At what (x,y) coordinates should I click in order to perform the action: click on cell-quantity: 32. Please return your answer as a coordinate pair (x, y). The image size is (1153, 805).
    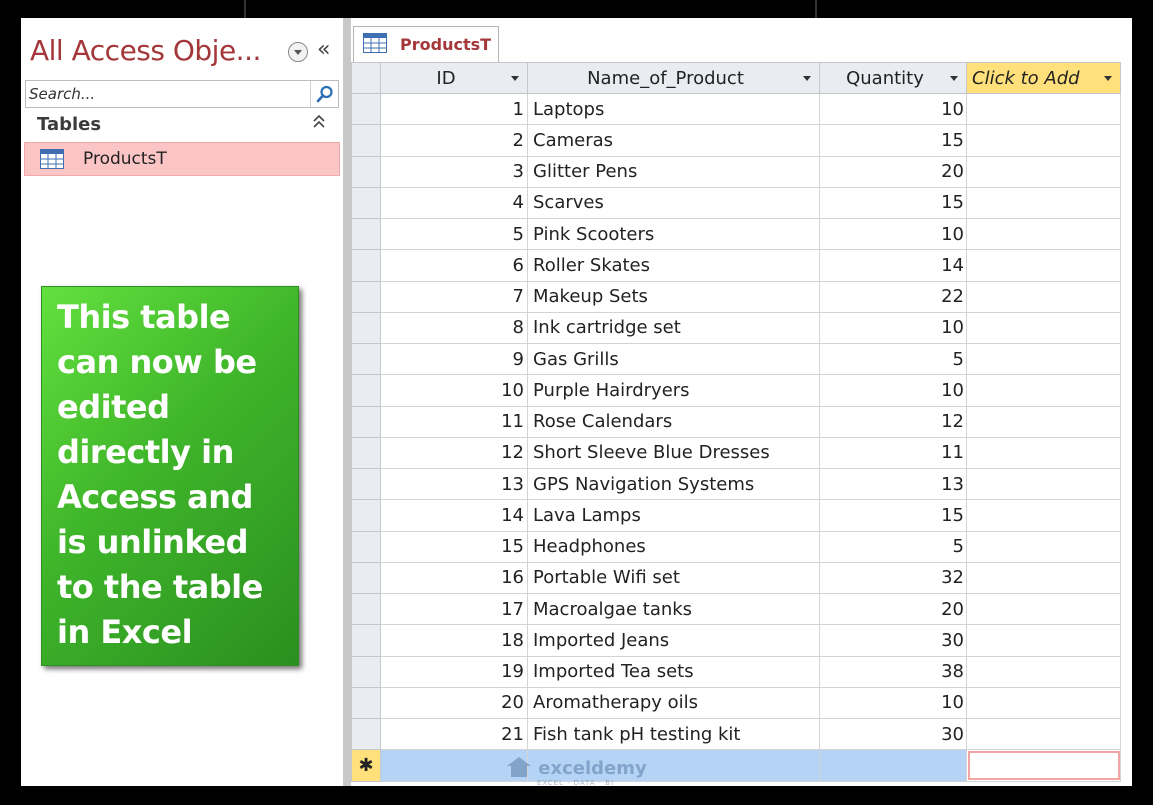
    Looking at the image, I should click on (893, 578).